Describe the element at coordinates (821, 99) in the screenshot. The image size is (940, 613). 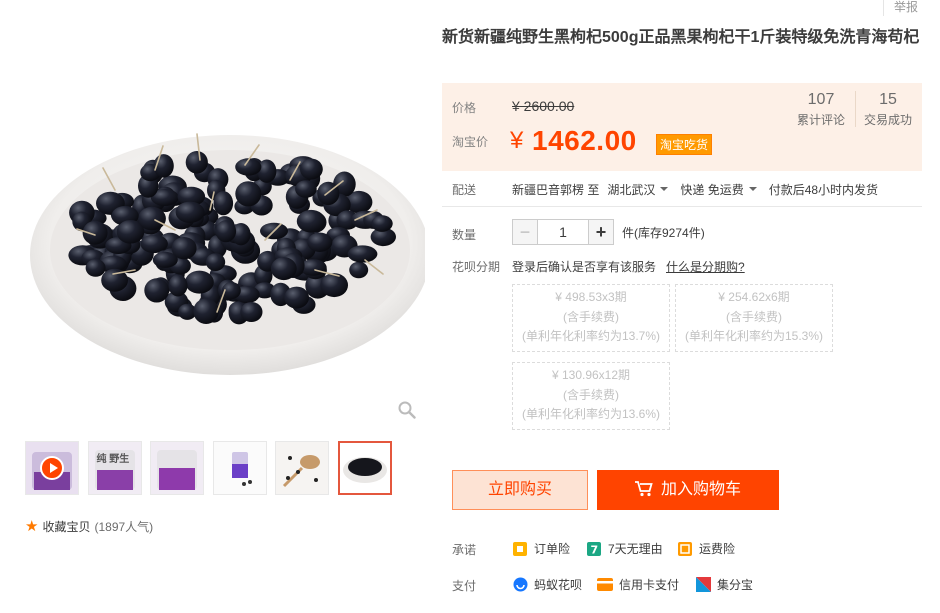
I see `review-count: 107` at that location.